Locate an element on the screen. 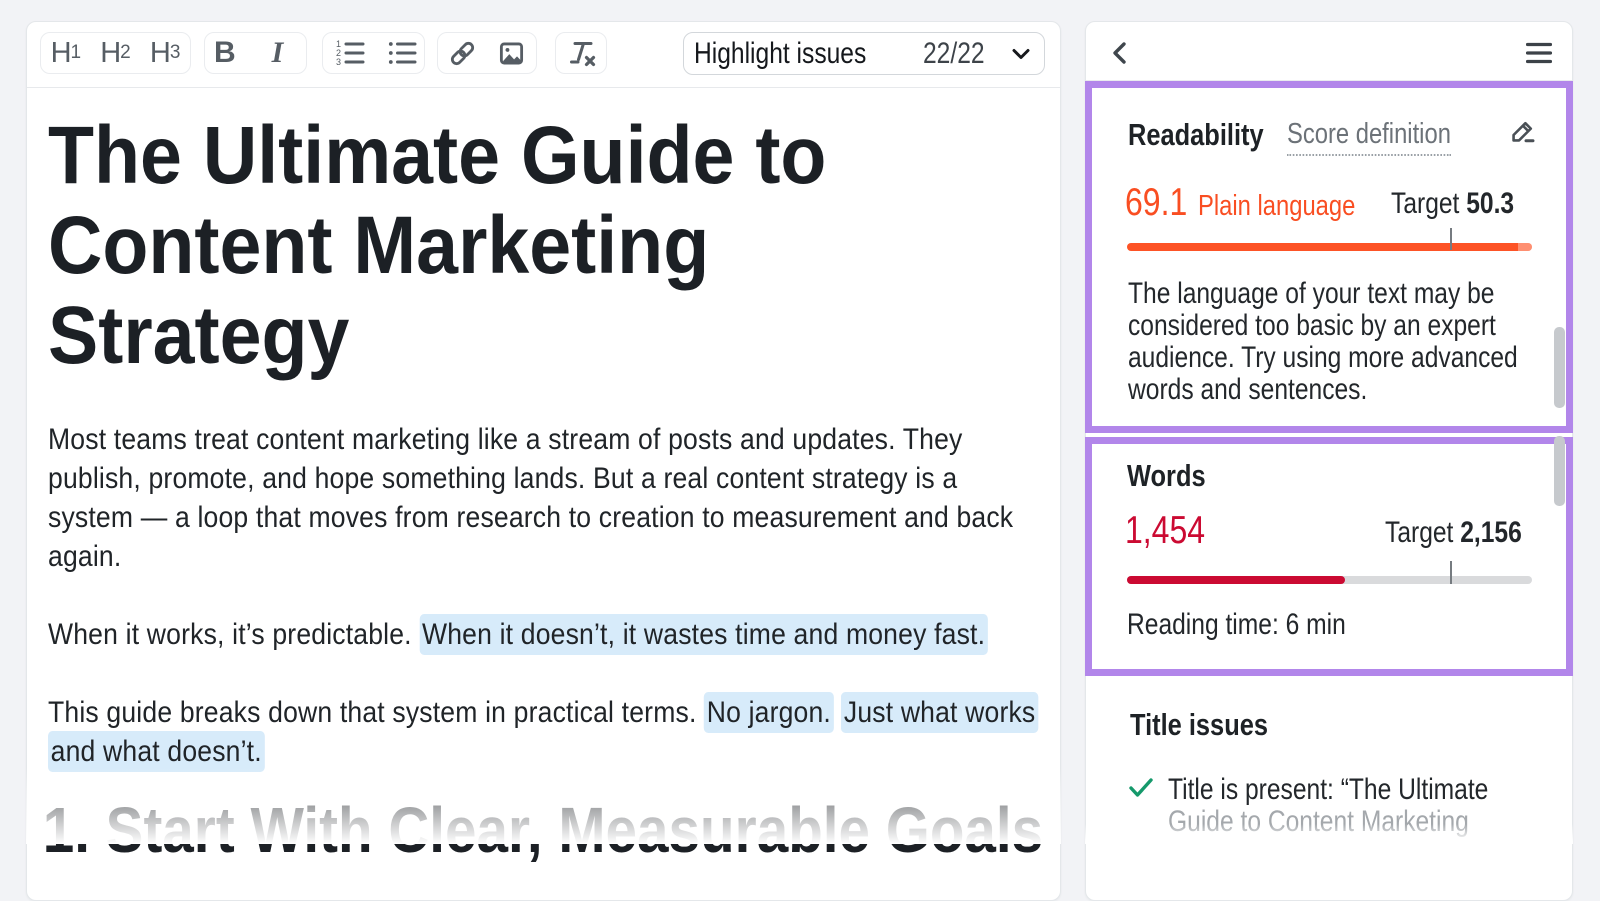  svg-text: 3 is located at coordinates (338, 62).